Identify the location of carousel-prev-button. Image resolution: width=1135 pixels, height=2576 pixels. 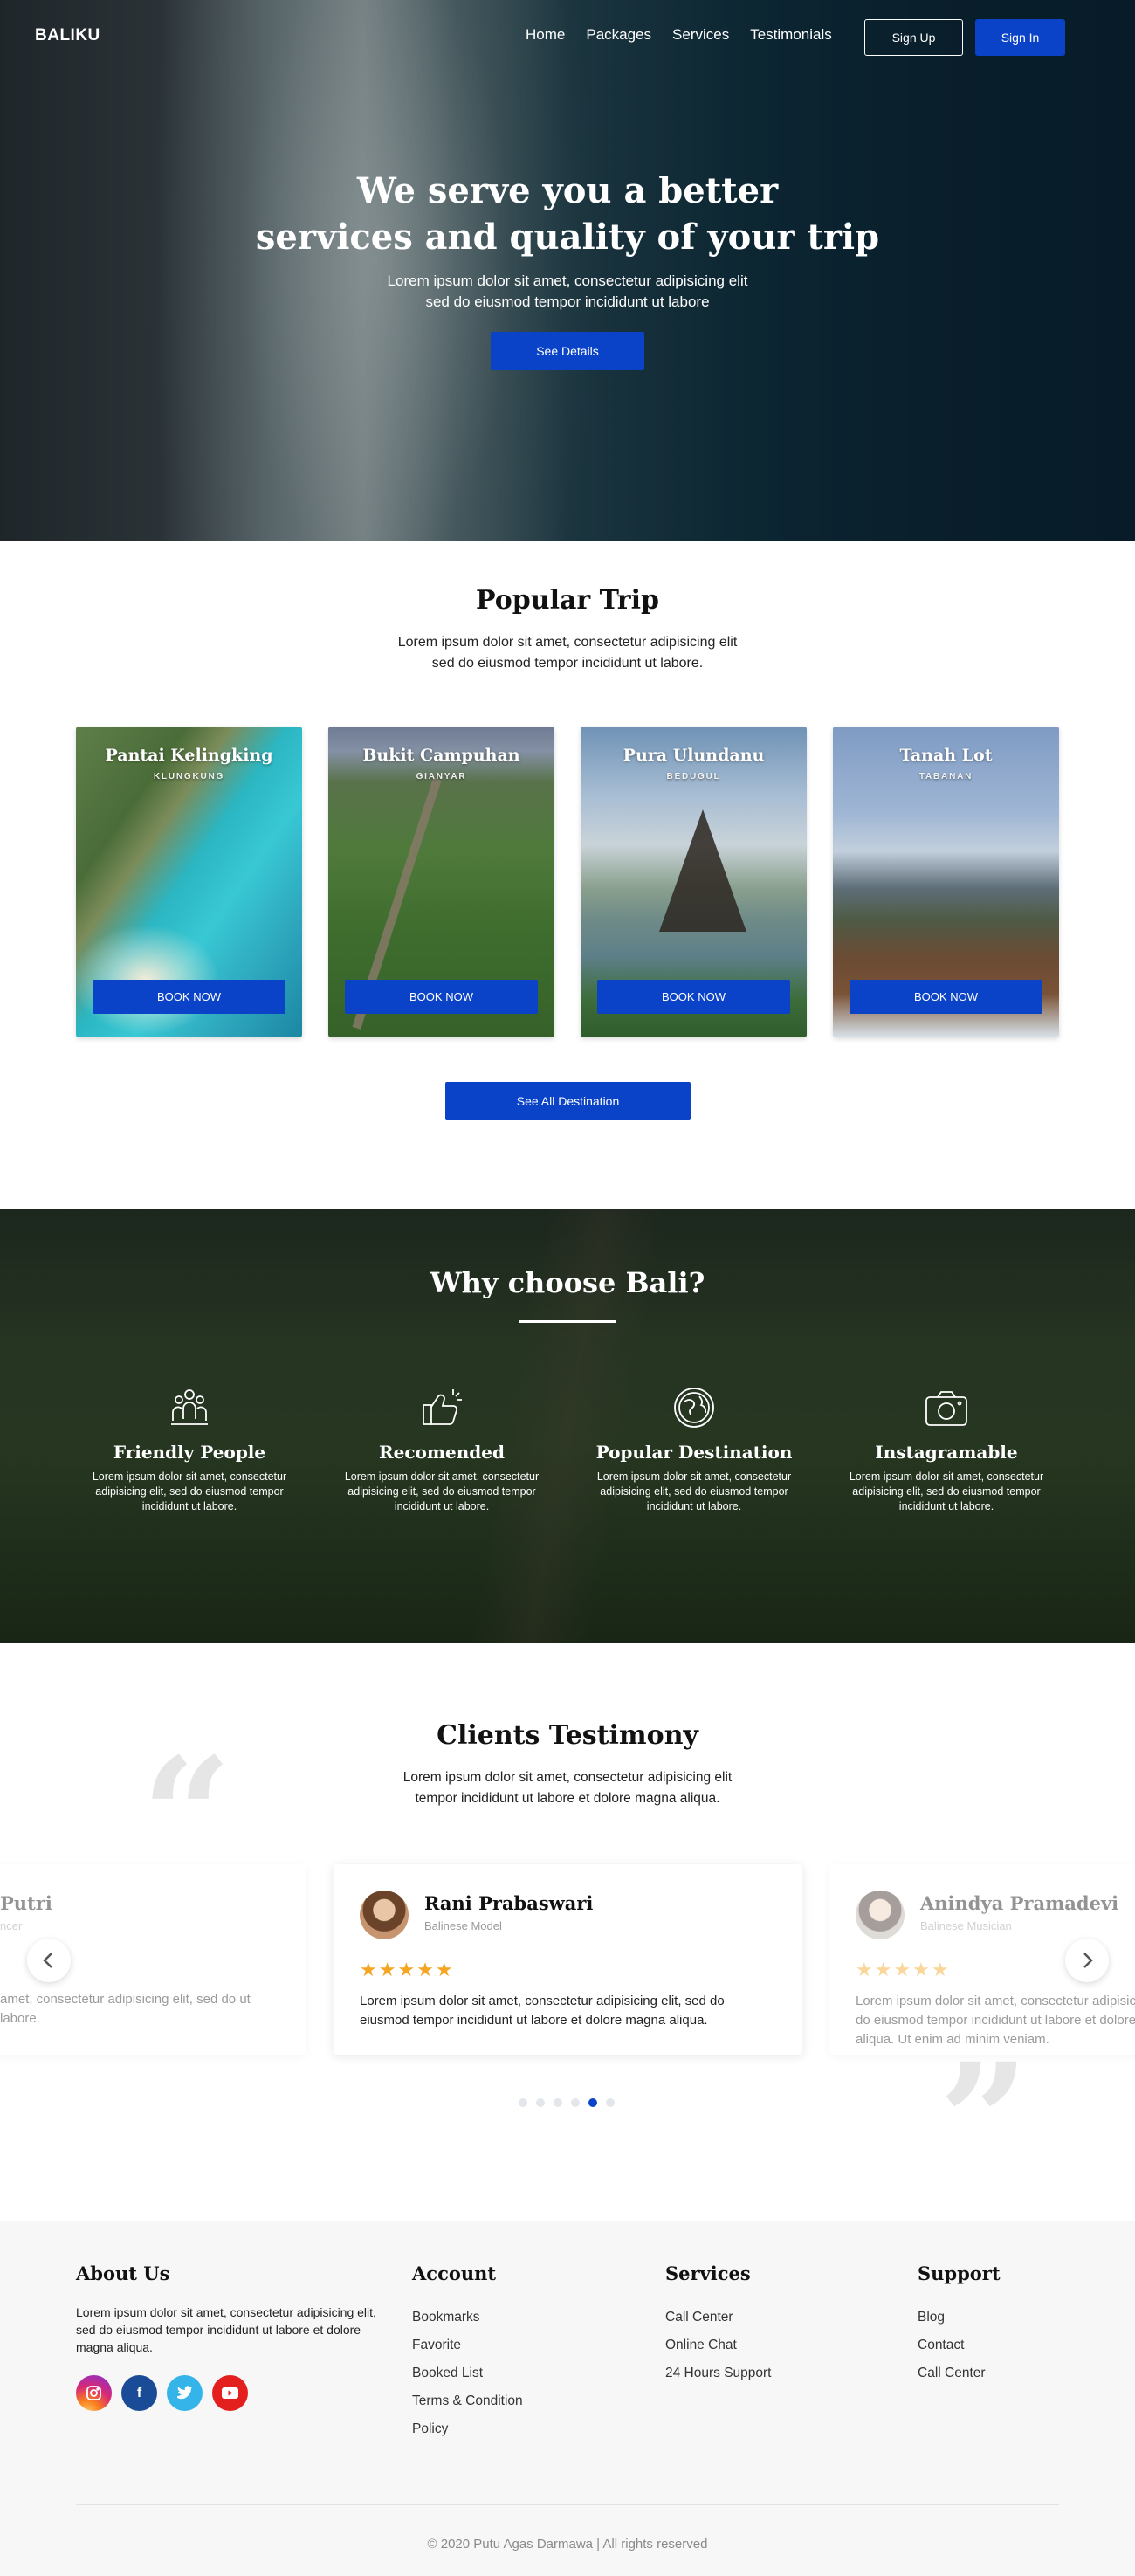
(49, 1960).